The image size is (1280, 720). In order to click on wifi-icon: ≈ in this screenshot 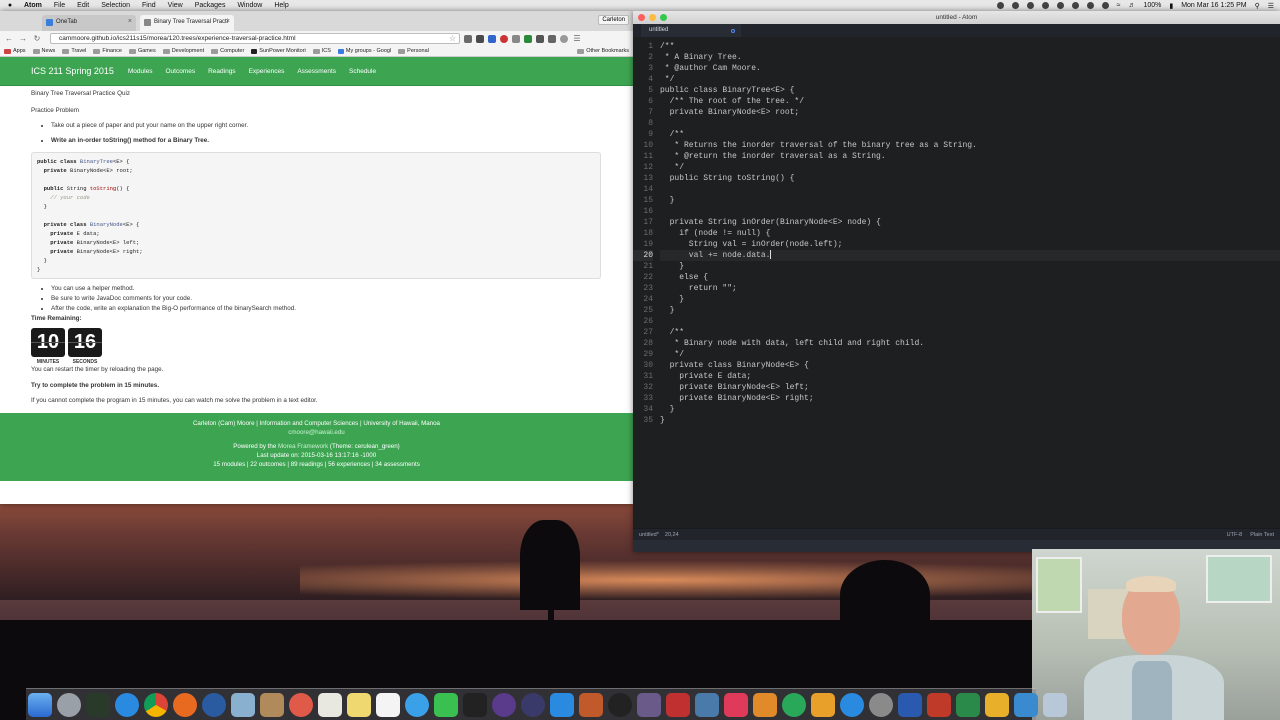, I will do `click(1119, 5)`.